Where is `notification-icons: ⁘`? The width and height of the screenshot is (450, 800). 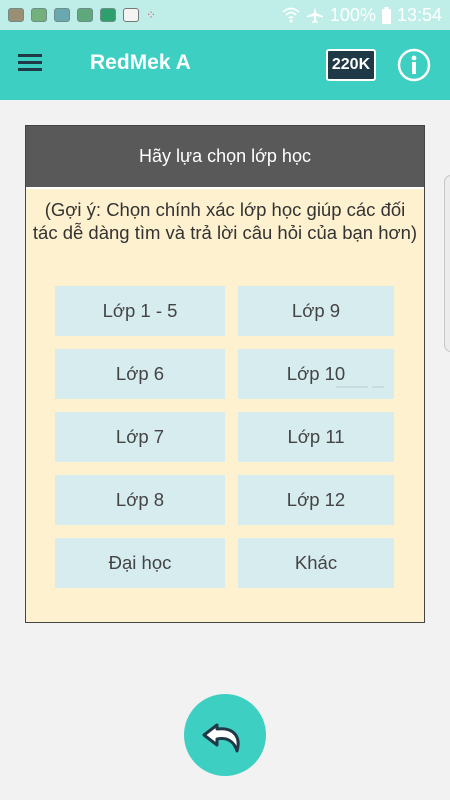
notification-icons: ⁘ is located at coordinates (82, 15).